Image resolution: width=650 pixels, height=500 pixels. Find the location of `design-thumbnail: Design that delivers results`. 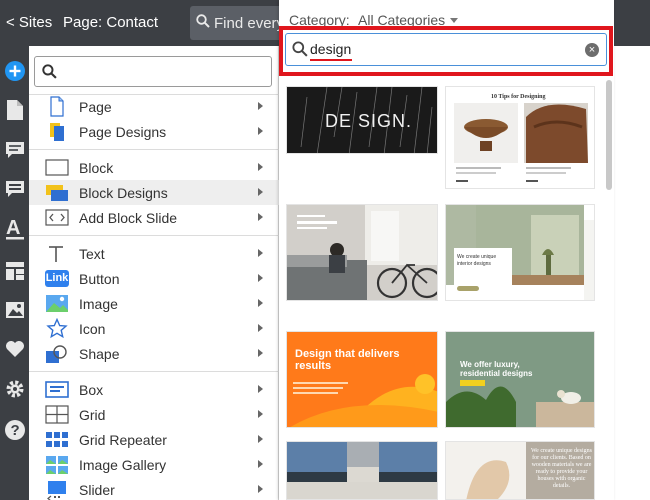

design-thumbnail: Design that delivers results is located at coordinates (362, 379).